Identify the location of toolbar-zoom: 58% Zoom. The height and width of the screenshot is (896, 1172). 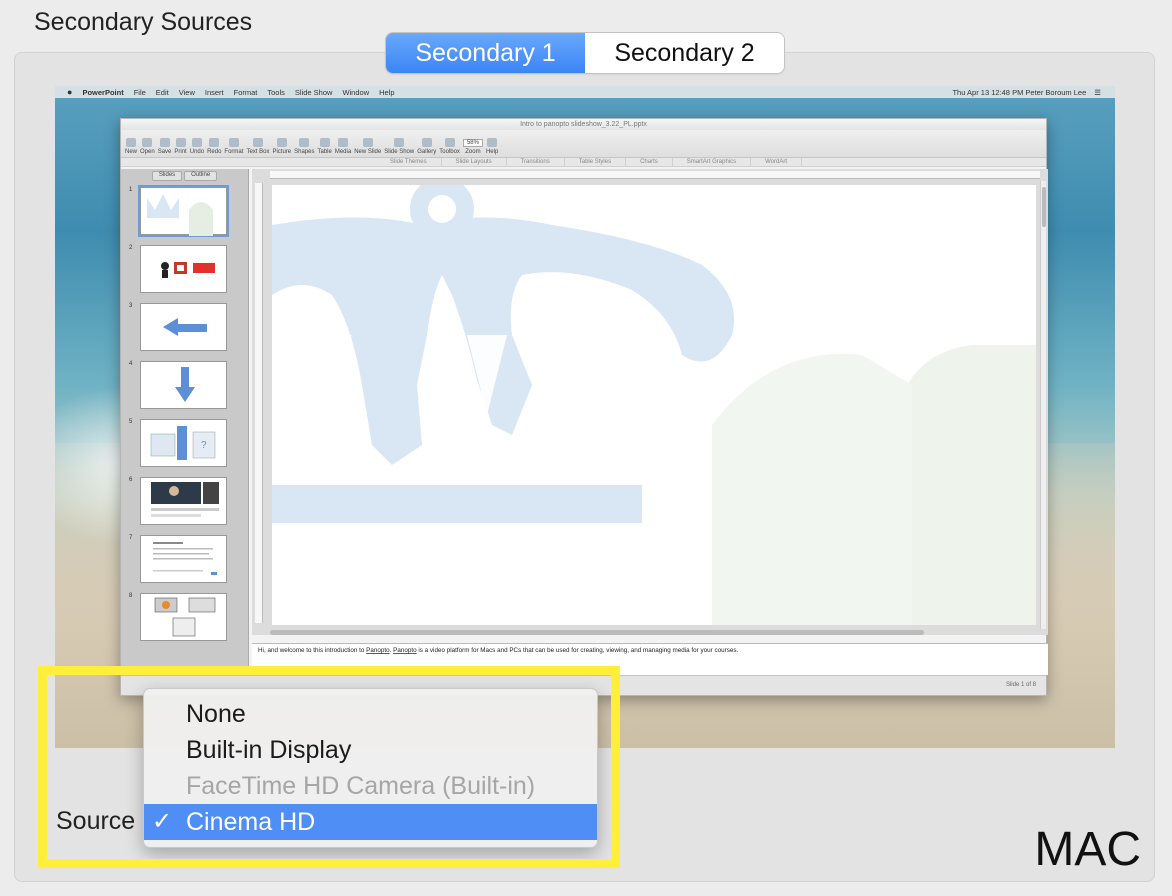
(472, 147).